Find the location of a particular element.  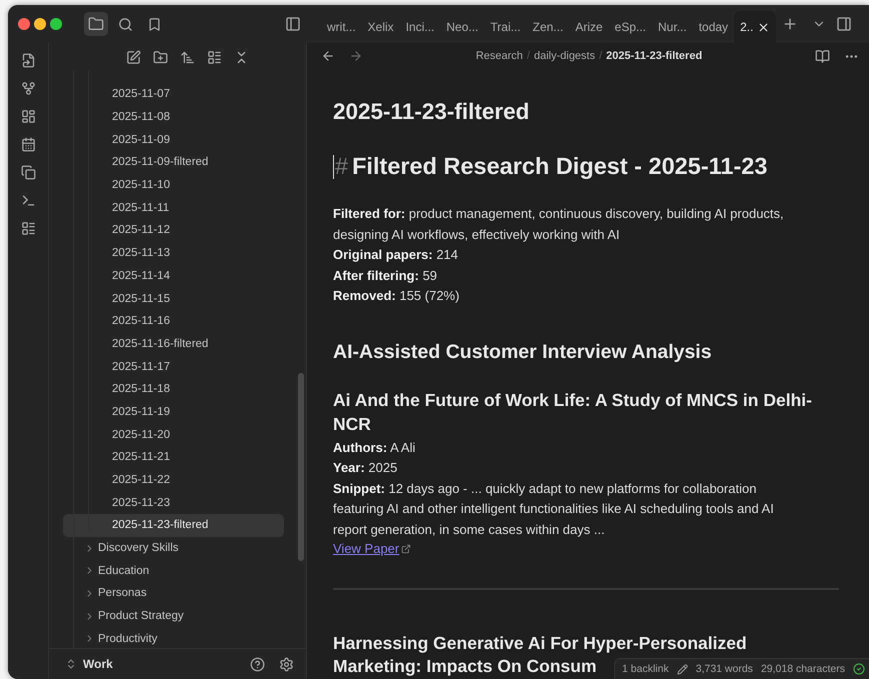

folder-item: Education is located at coordinates (195, 570).